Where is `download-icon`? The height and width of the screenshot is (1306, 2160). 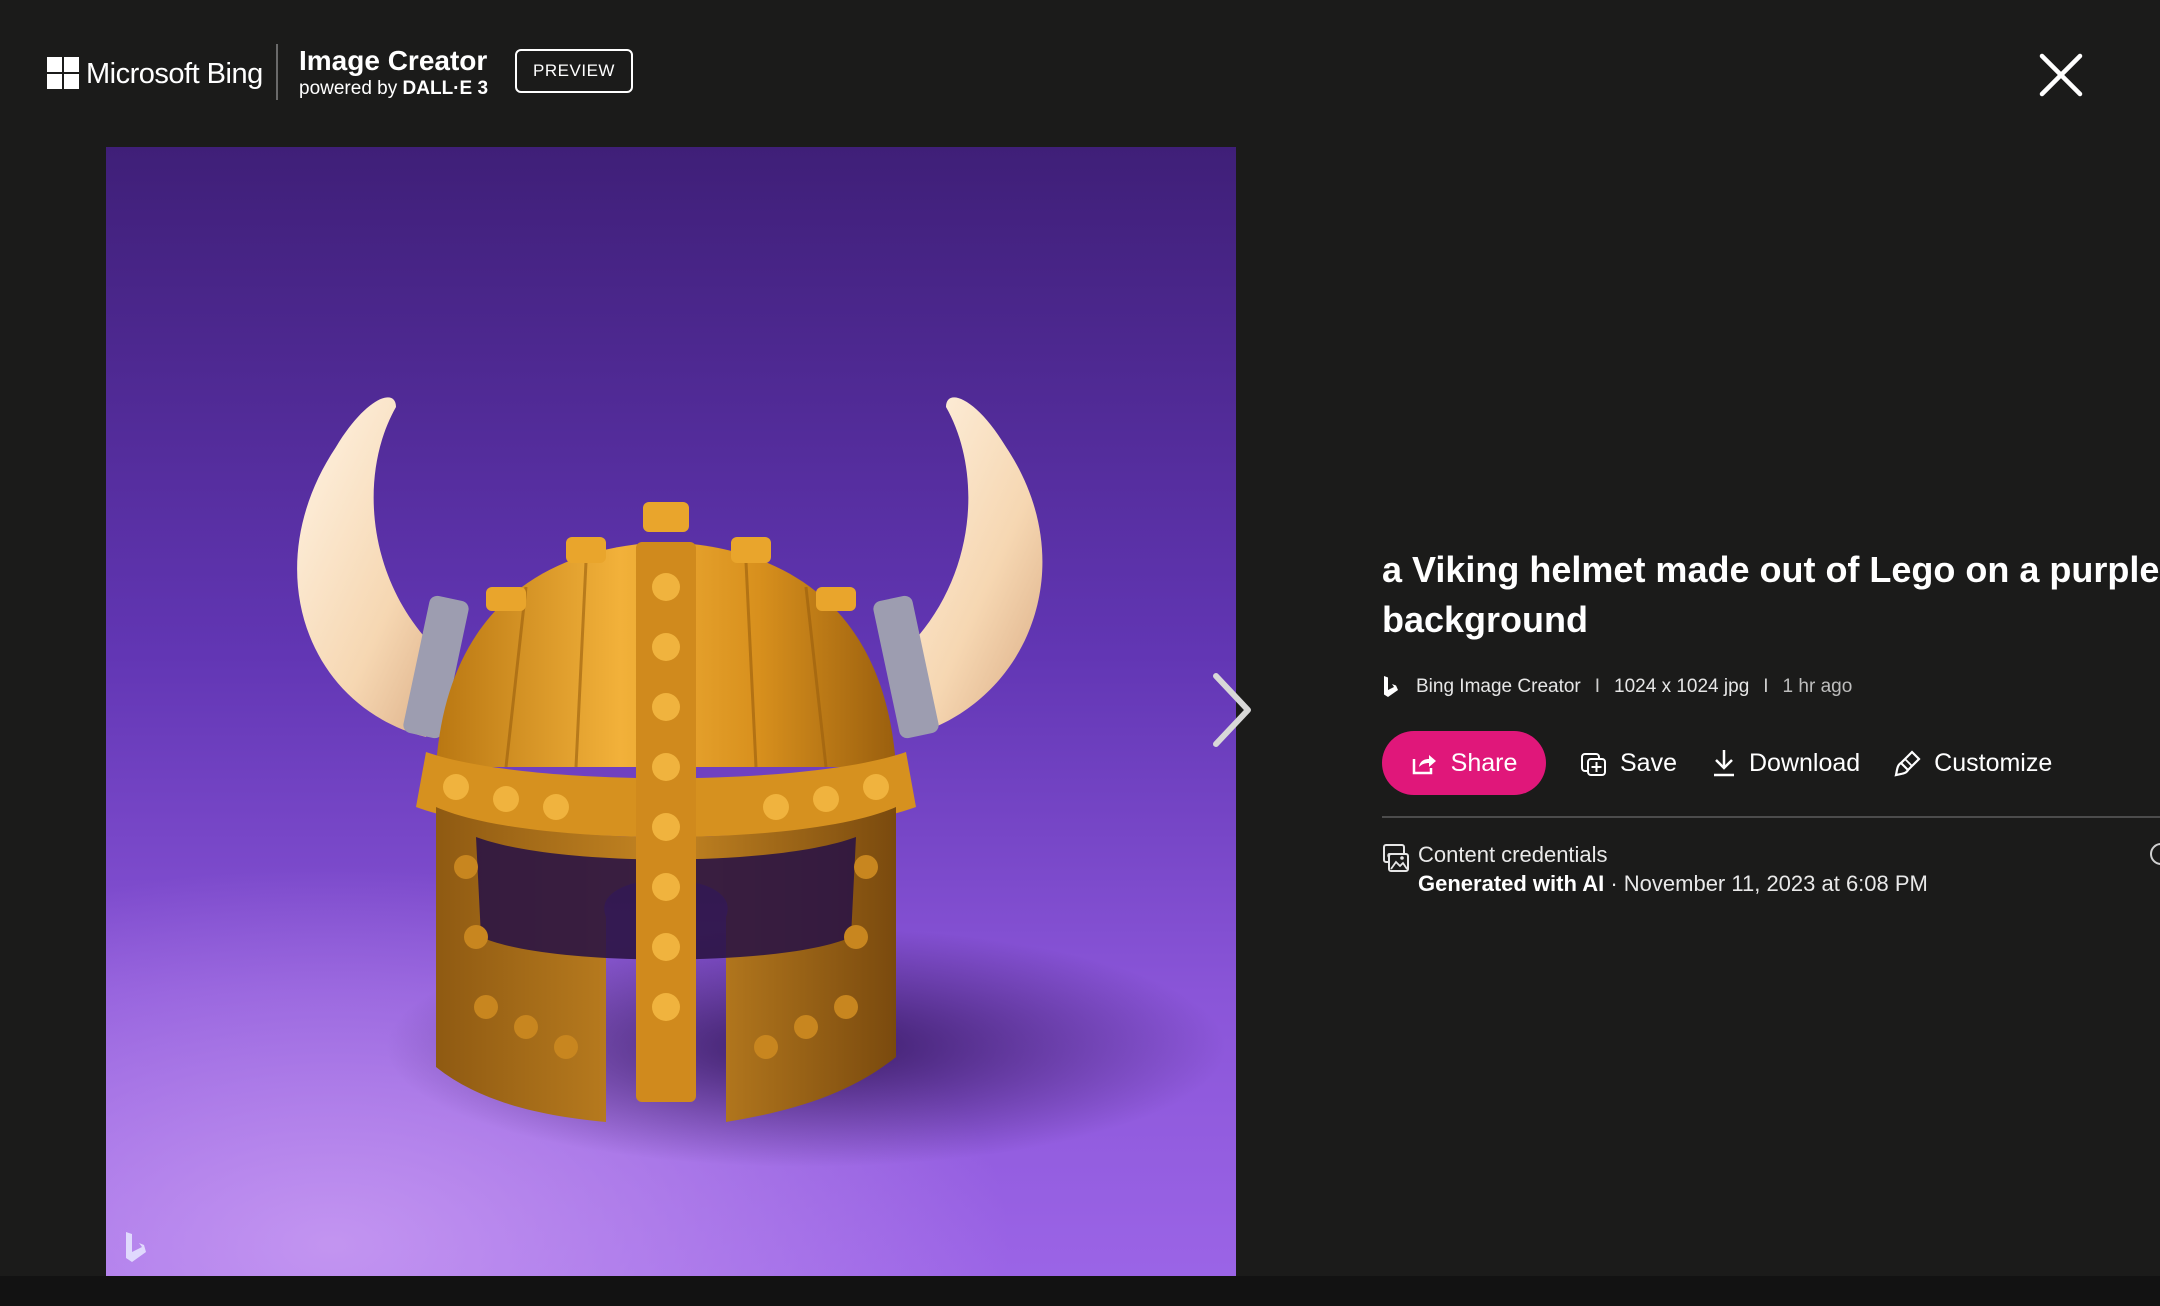
download-icon is located at coordinates (1723, 763).